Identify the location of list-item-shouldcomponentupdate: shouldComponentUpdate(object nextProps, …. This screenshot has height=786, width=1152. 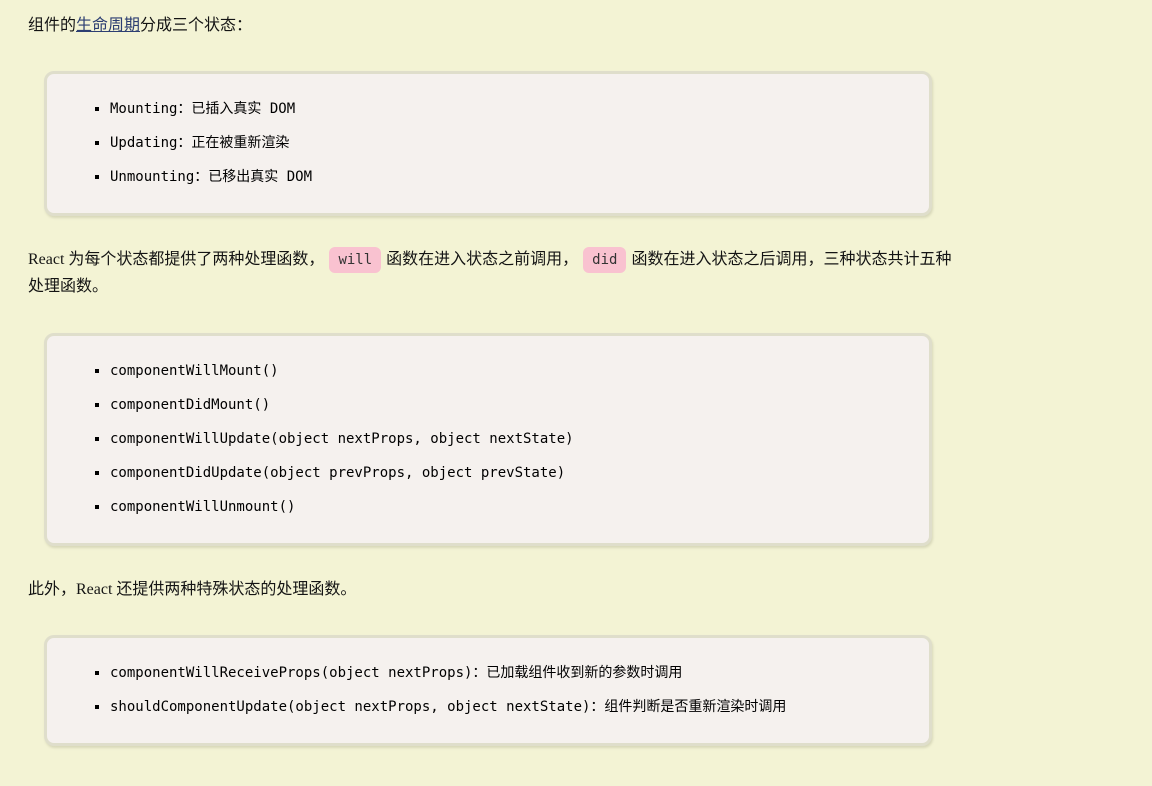
(509, 707).